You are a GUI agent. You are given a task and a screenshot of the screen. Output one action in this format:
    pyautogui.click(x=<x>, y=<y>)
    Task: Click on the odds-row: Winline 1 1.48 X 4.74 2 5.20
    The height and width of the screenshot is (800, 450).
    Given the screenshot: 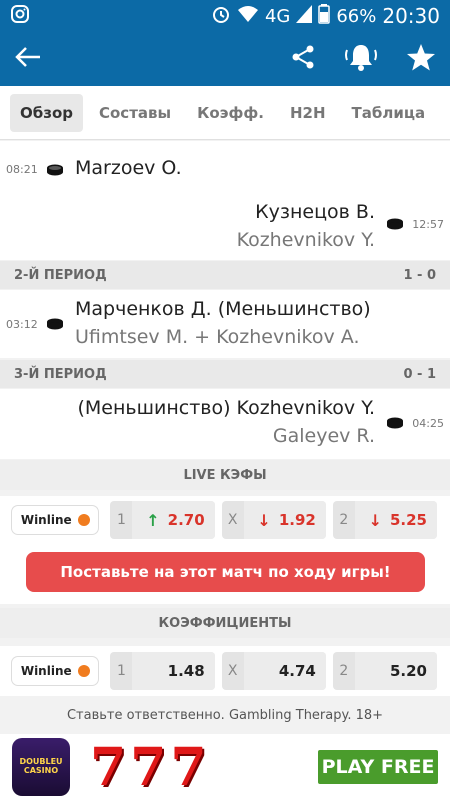 What is the action you would take?
    pyautogui.click(x=225, y=671)
    